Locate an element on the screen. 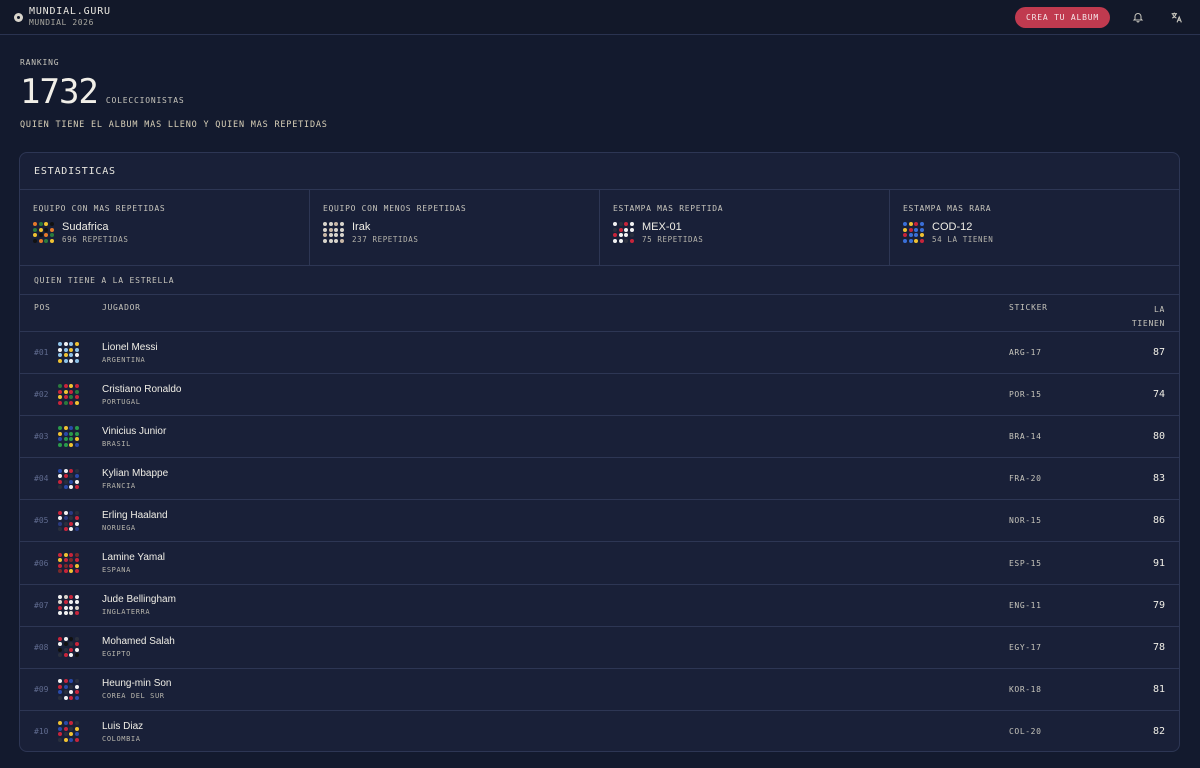 The image size is (1200, 768). stat-value: Irak is located at coordinates (361, 227).